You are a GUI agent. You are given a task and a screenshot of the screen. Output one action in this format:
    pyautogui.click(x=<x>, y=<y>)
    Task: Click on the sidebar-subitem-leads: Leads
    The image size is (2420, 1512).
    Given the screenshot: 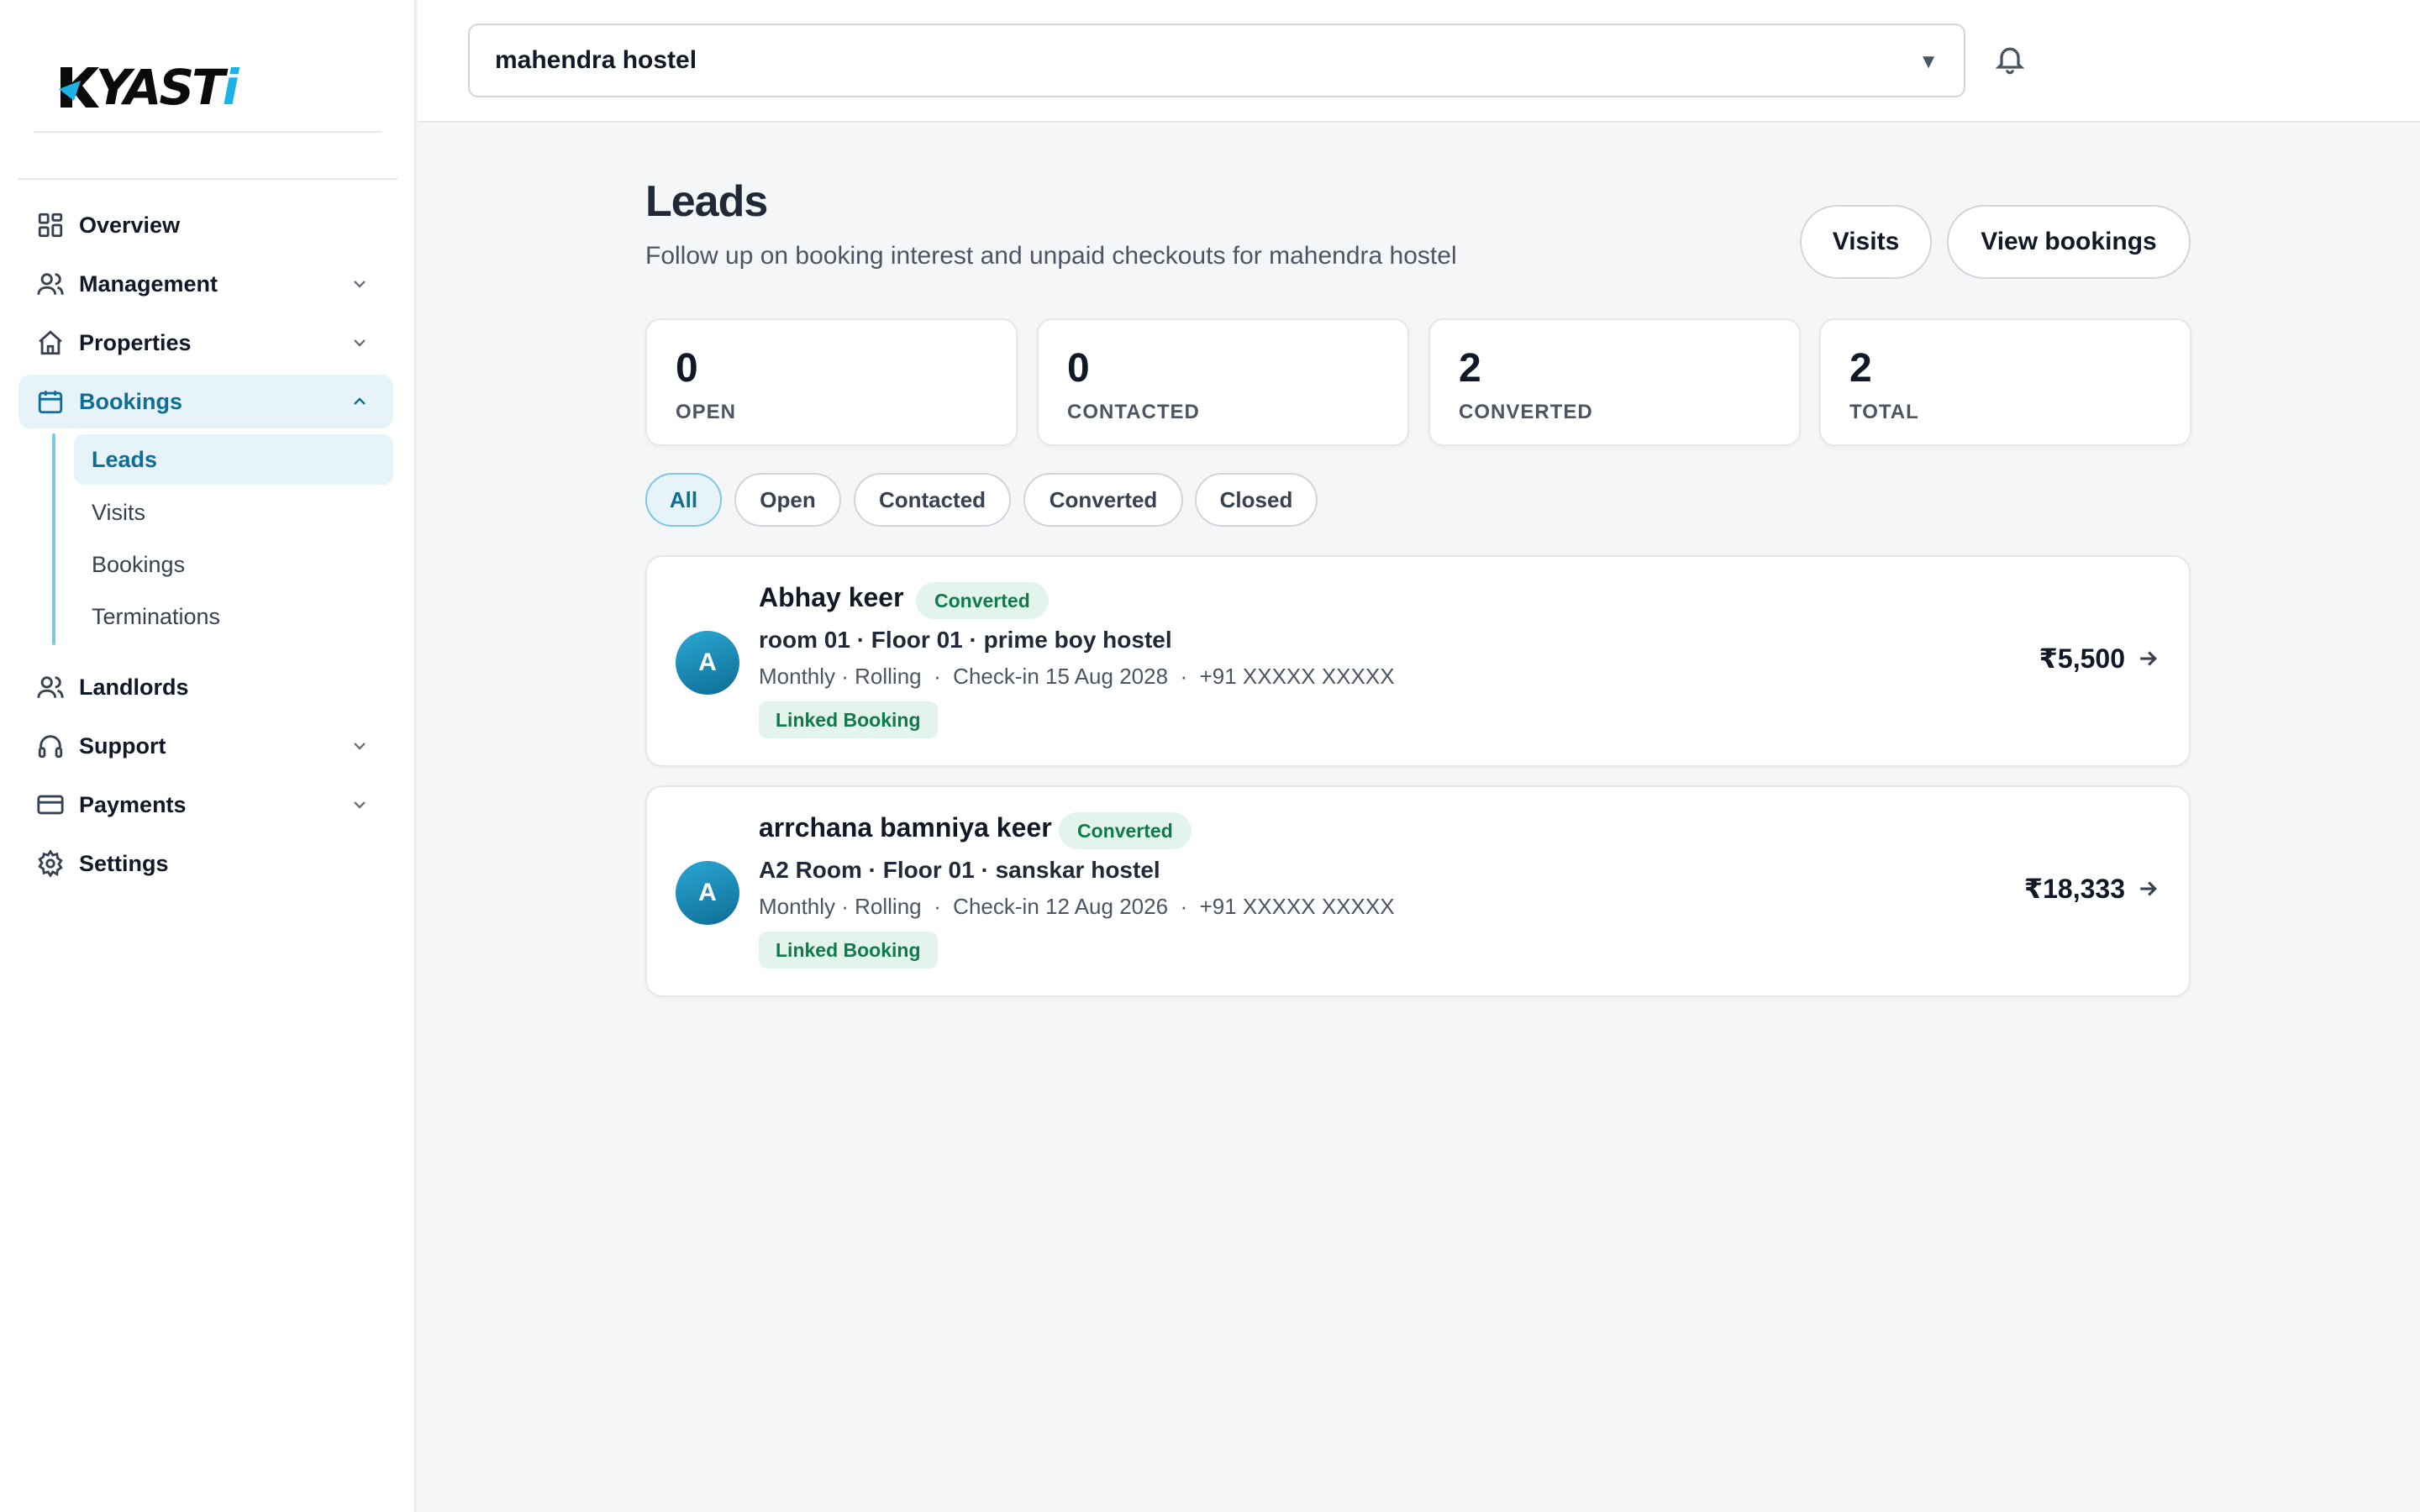 What is the action you would take?
    pyautogui.click(x=233, y=459)
    